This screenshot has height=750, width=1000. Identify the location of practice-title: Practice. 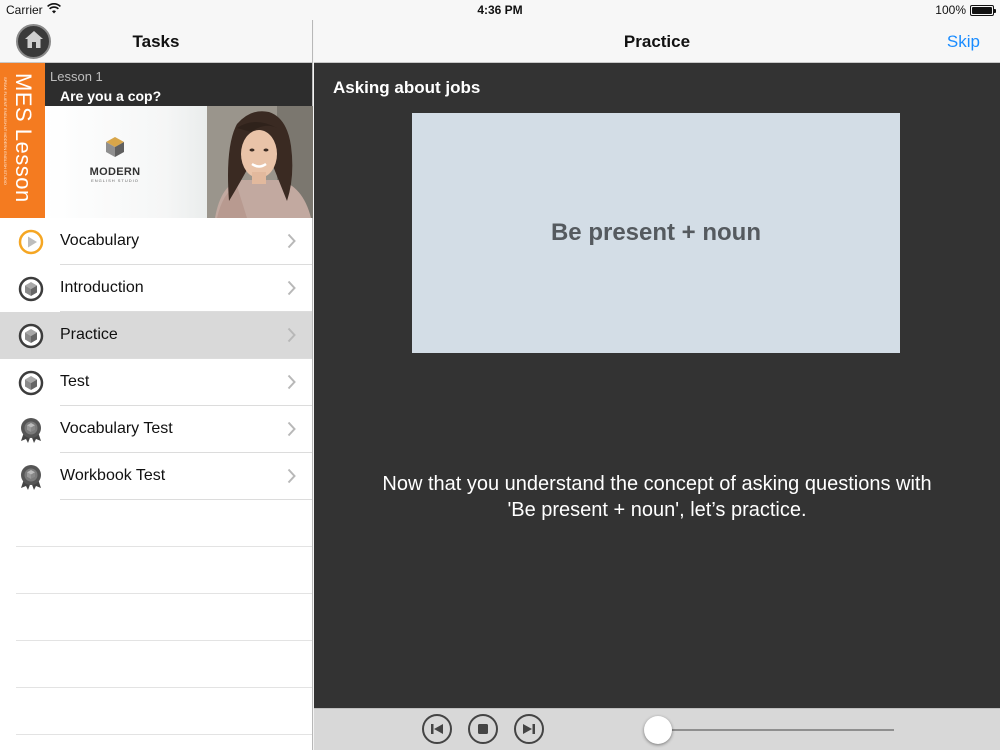
(657, 41).